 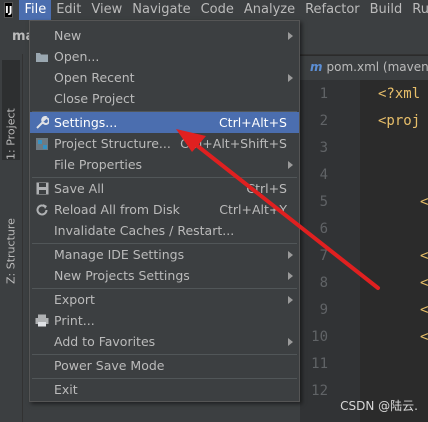 I want to click on watermark: CSDN @陆云., so click(x=379, y=406).